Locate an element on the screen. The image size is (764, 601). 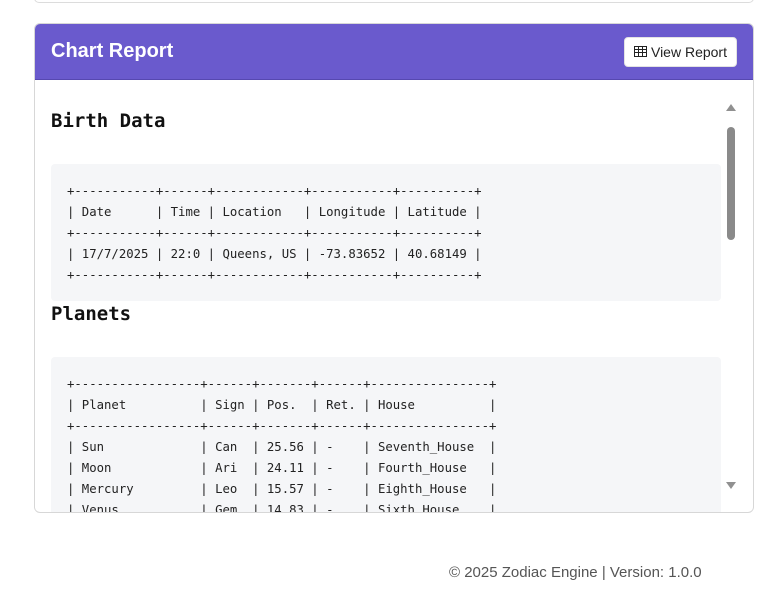
footer-text: © 2025 Zodiac Engine | Version: 1.0.0 is located at coordinates (575, 572).